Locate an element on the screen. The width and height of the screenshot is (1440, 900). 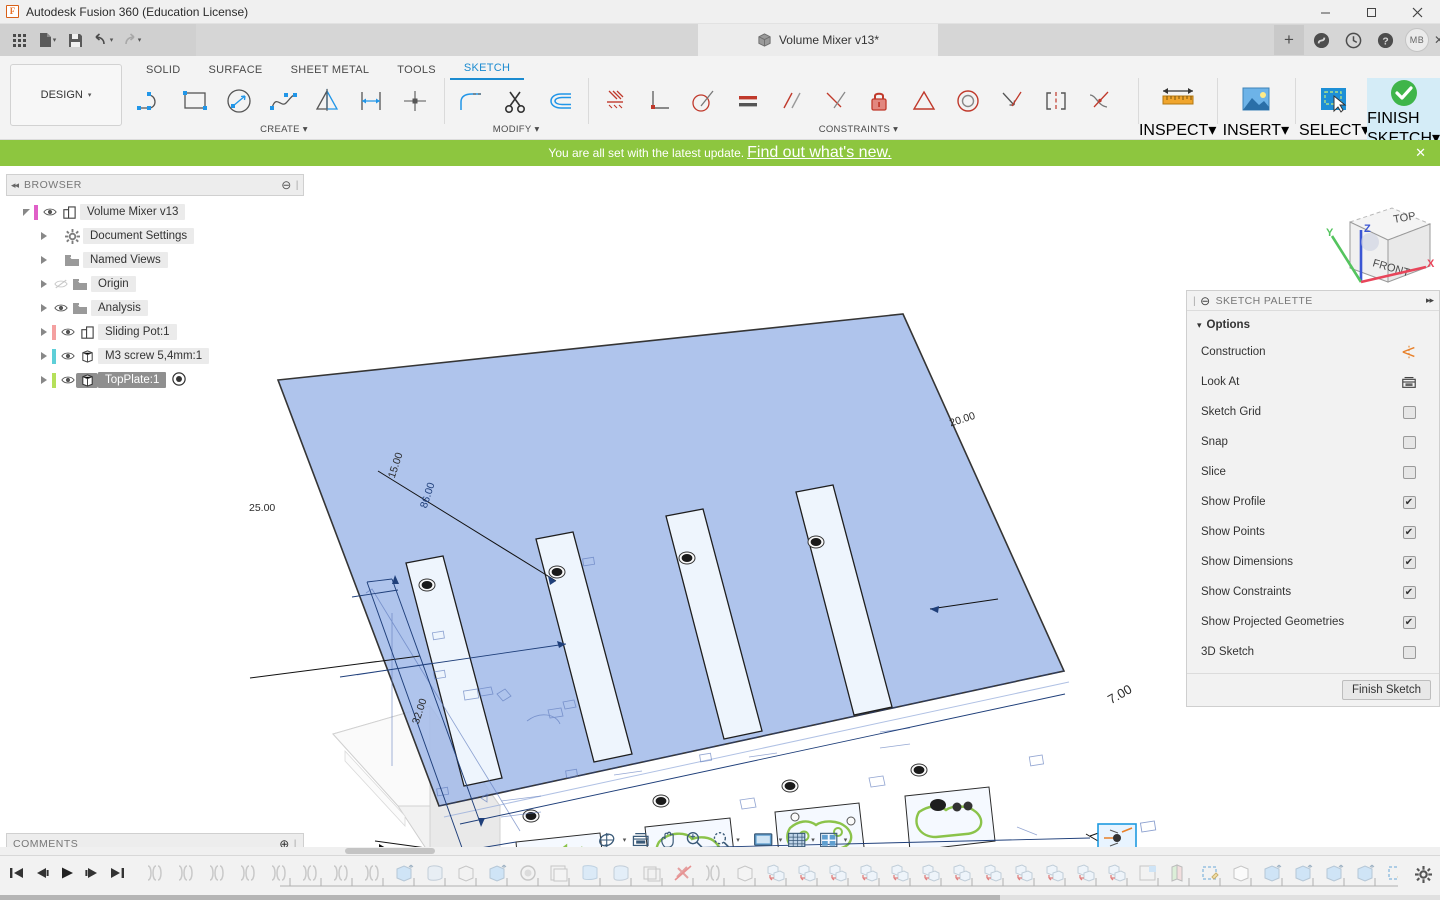
palette-grip-icon: | is located at coordinates (1194, 301).